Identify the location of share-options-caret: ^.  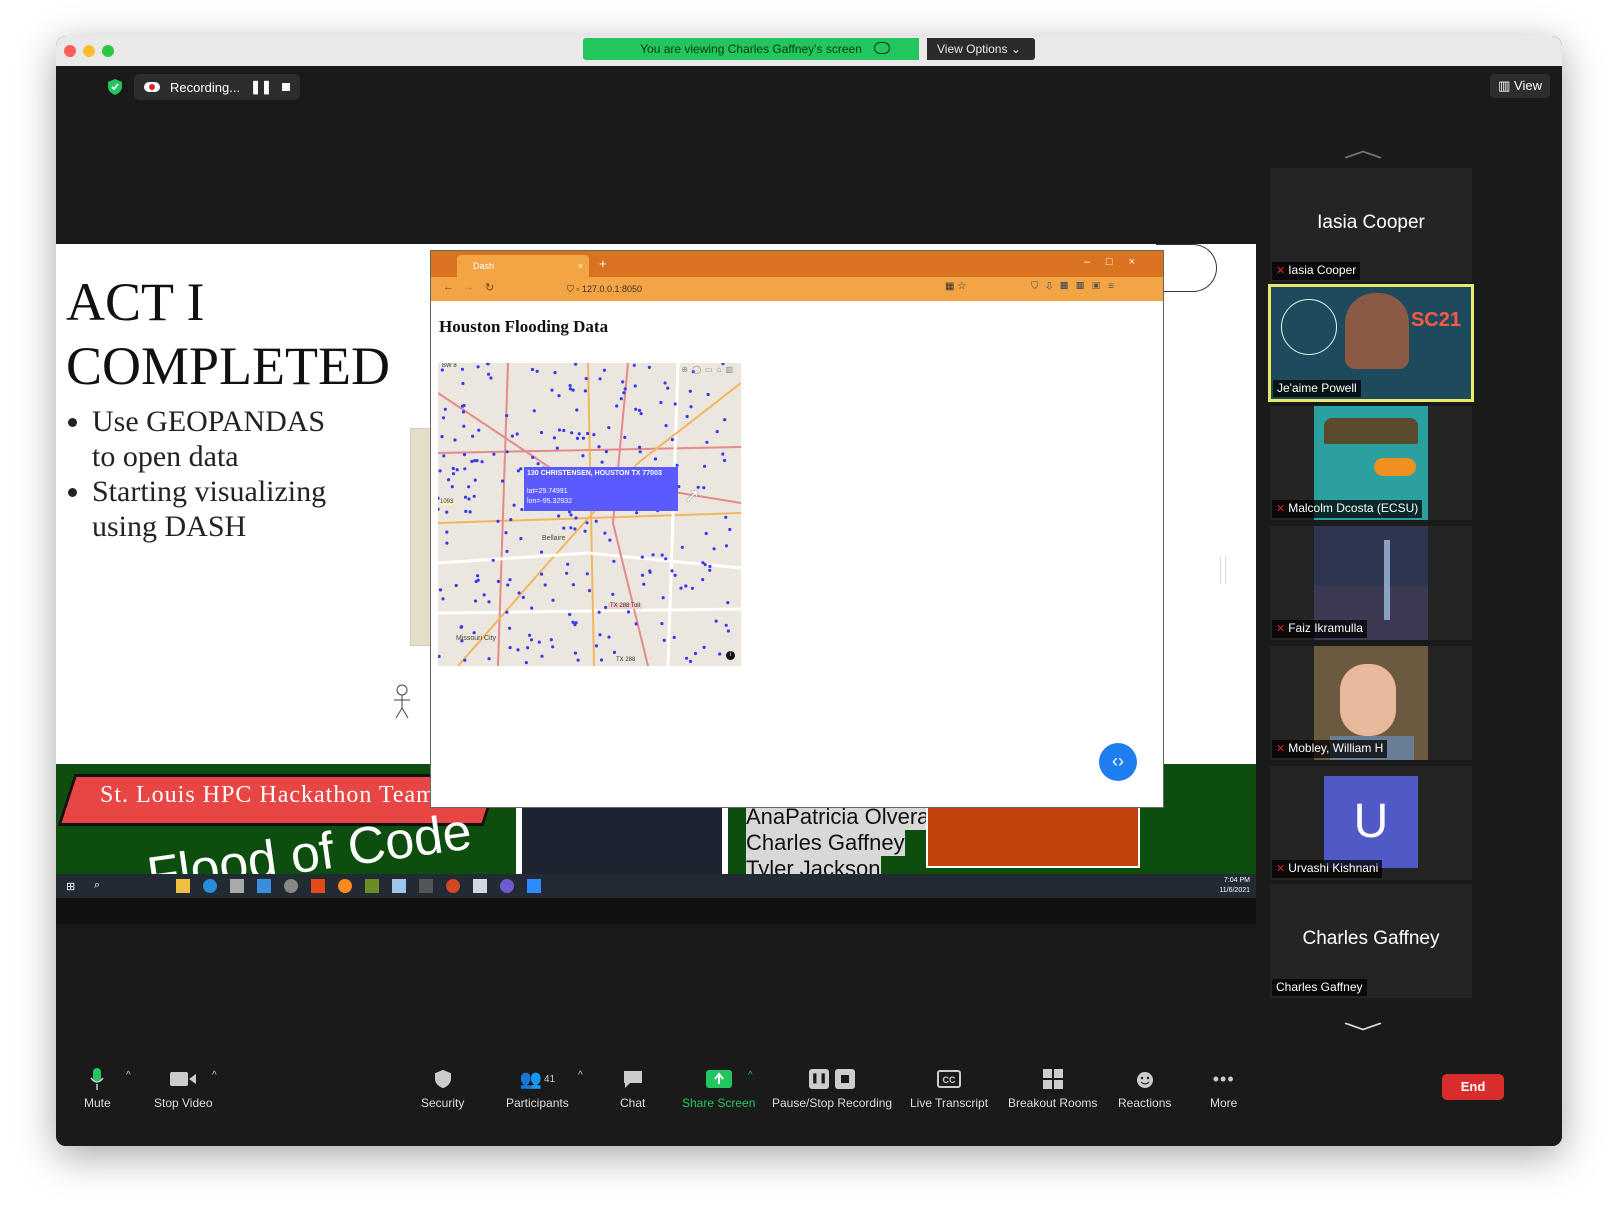
(750, 1075).